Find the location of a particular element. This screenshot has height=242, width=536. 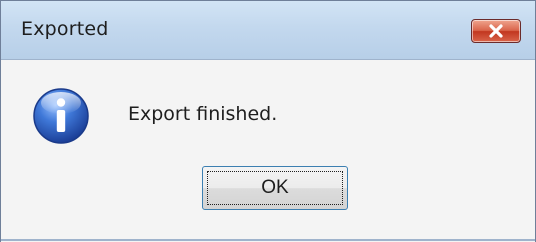

ok-button: OK is located at coordinates (275, 188).